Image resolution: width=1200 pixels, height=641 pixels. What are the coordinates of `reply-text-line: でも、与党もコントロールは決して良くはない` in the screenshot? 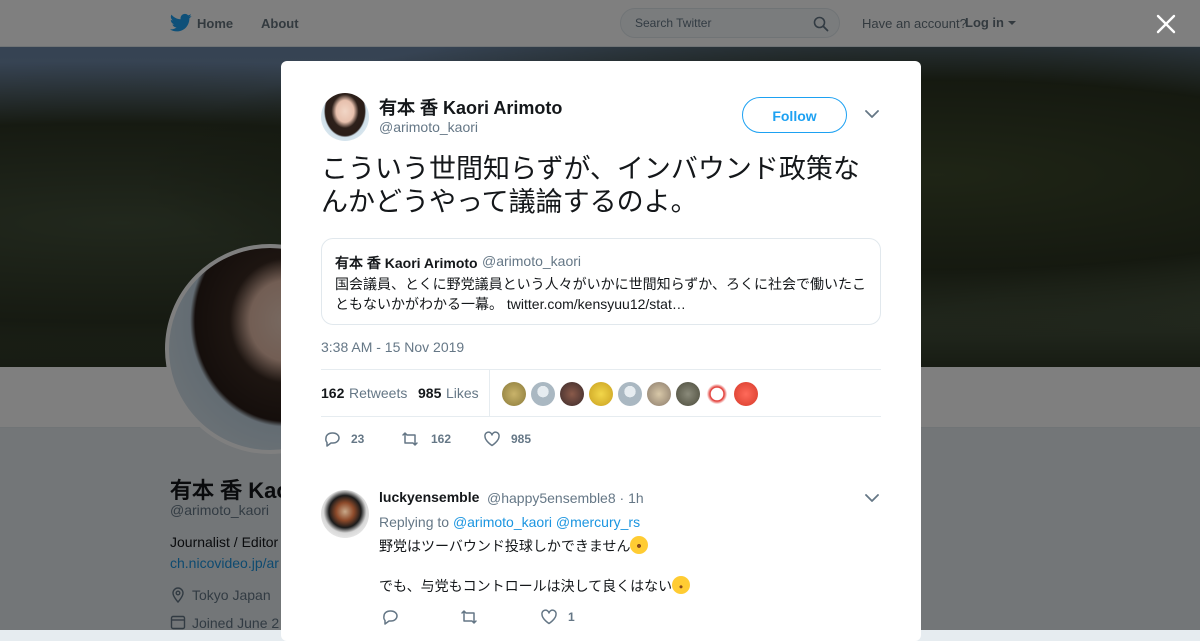 It's located at (535, 586).